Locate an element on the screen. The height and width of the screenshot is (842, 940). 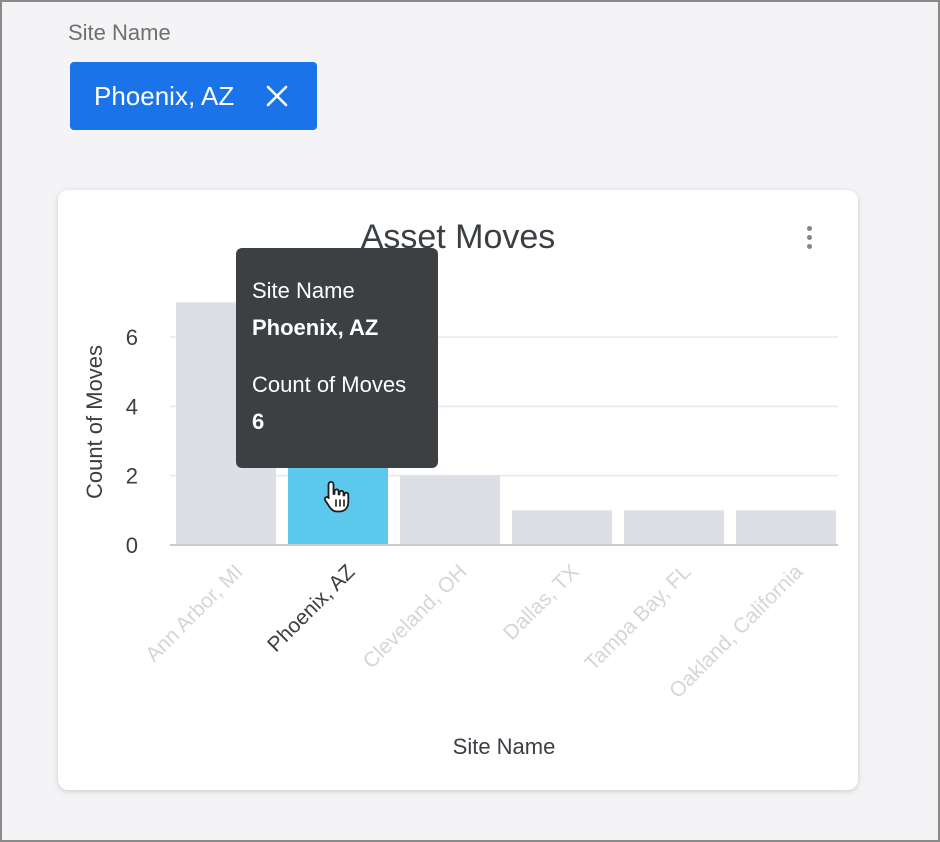
hand-cursor-icon is located at coordinates (337, 499).